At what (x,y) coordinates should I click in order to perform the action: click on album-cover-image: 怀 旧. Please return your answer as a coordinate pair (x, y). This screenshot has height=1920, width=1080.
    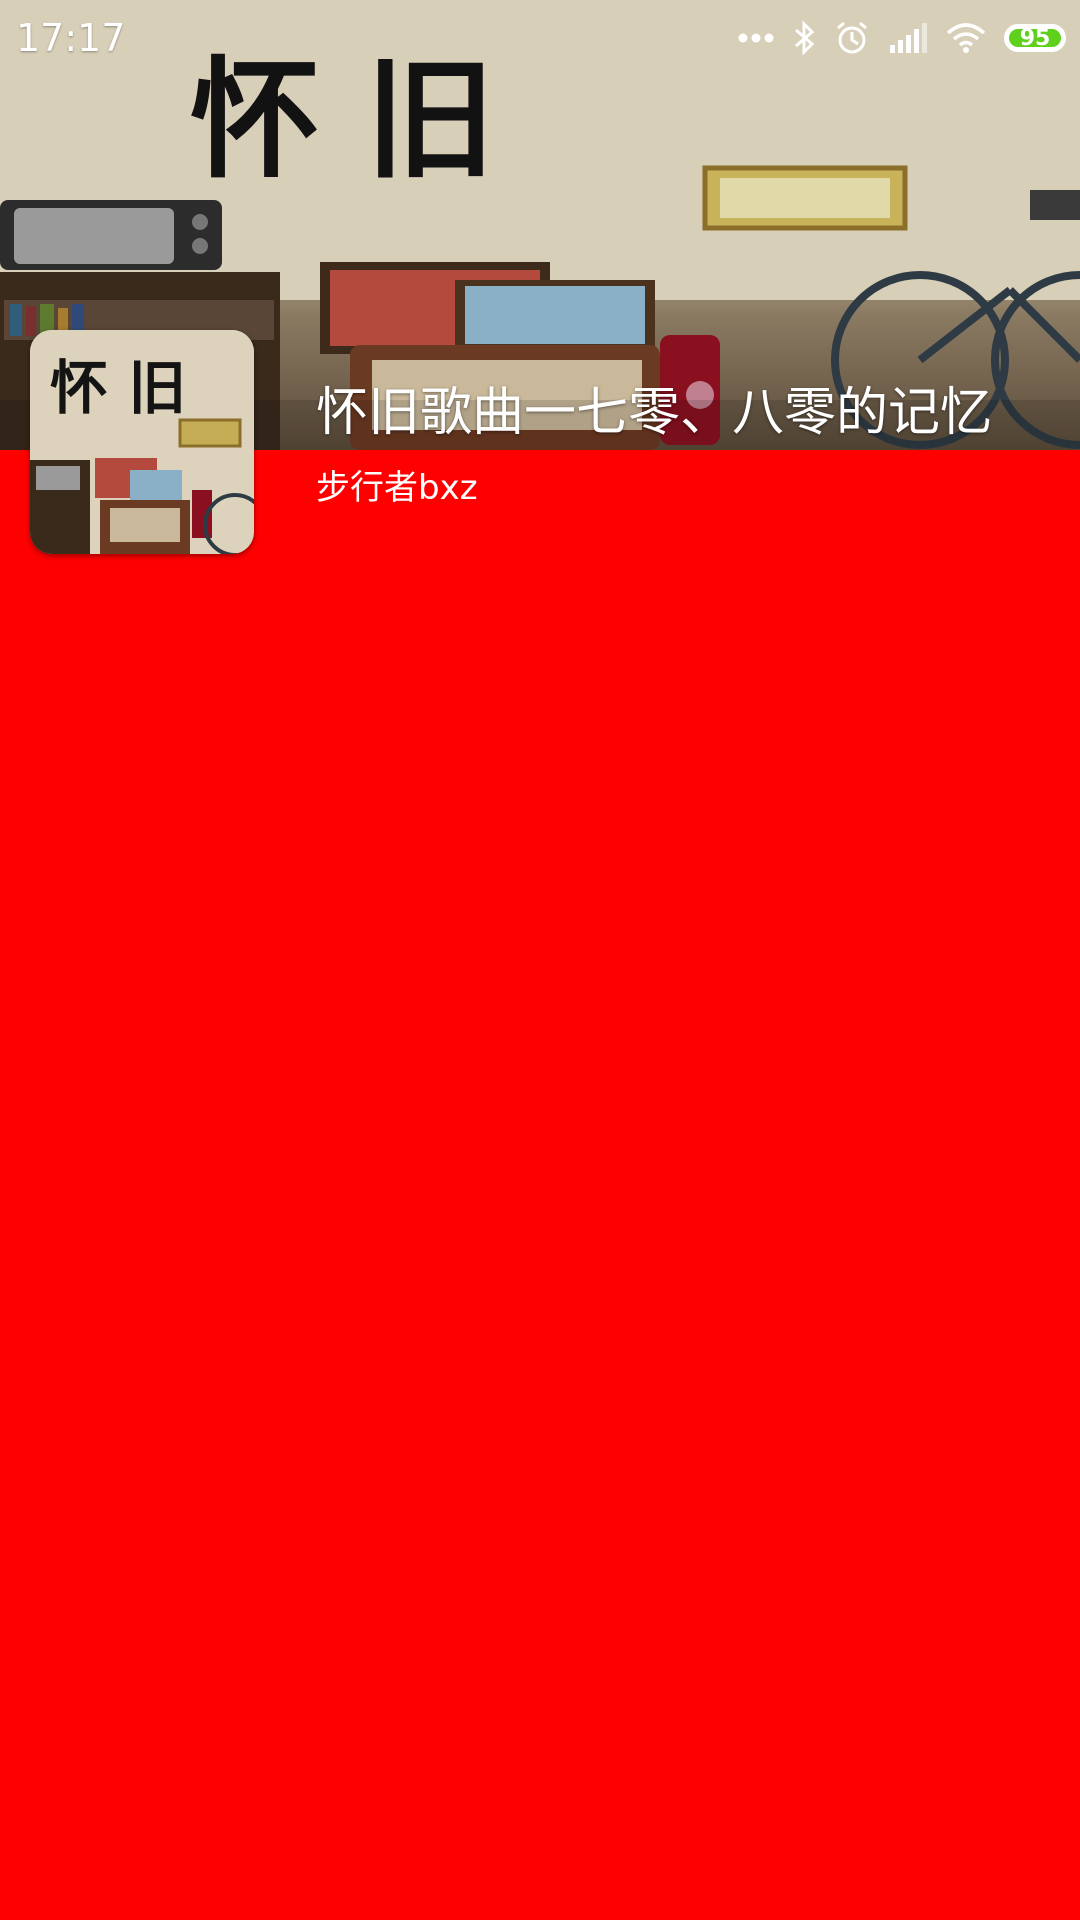
    Looking at the image, I should click on (142, 442).